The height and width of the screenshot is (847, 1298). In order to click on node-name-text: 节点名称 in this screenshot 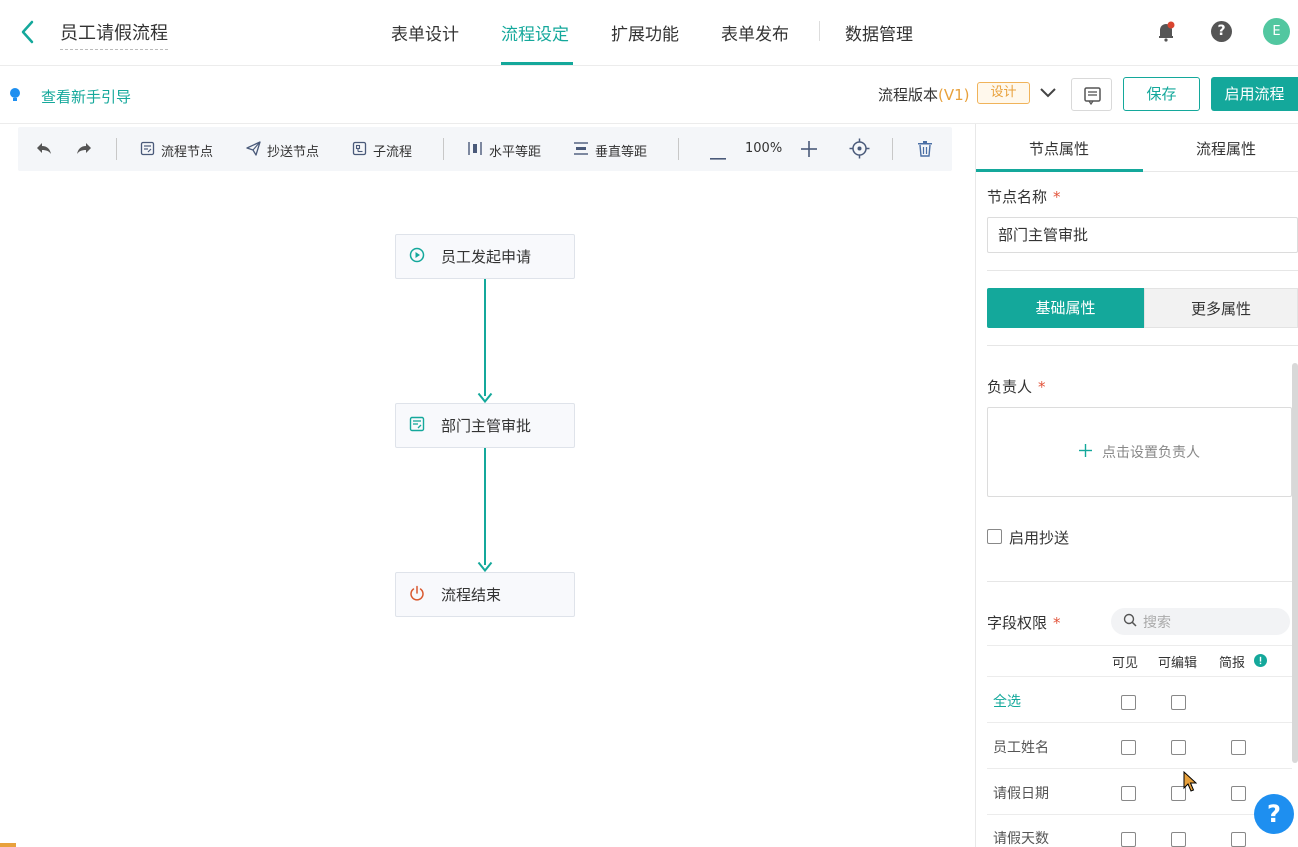, I will do `click(1017, 197)`.